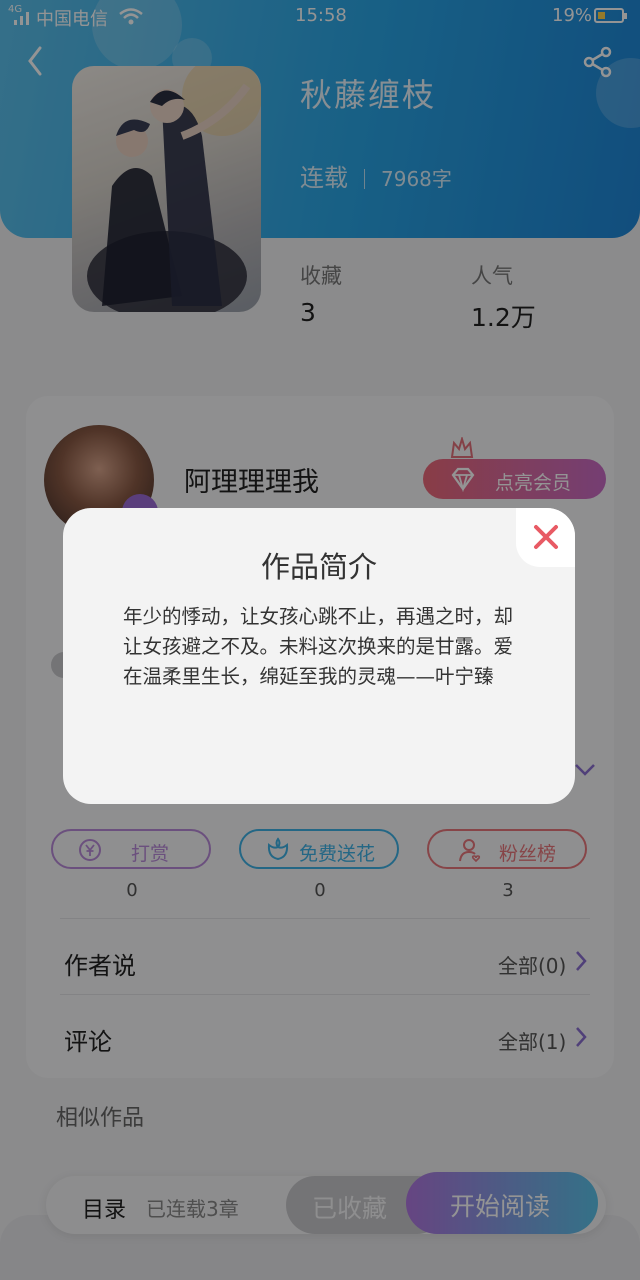 This screenshot has height=1280, width=640. I want to click on close-button, so click(545, 537).